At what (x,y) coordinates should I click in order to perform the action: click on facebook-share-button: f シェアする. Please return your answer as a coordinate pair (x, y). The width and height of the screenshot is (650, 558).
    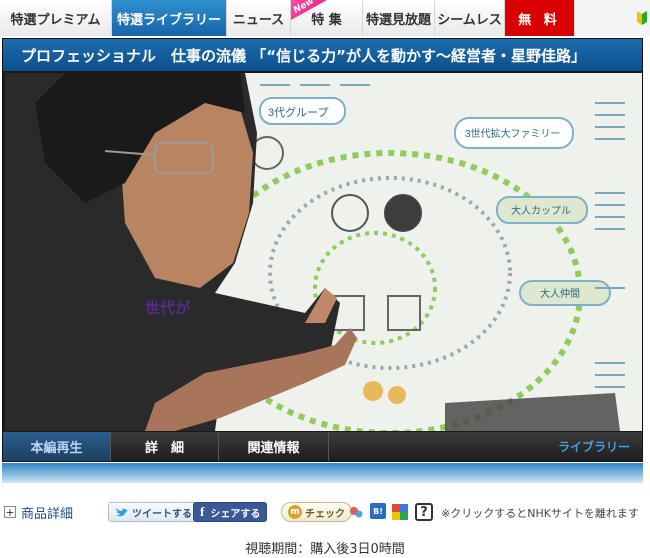
    Looking at the image, I should click on (230, 512).